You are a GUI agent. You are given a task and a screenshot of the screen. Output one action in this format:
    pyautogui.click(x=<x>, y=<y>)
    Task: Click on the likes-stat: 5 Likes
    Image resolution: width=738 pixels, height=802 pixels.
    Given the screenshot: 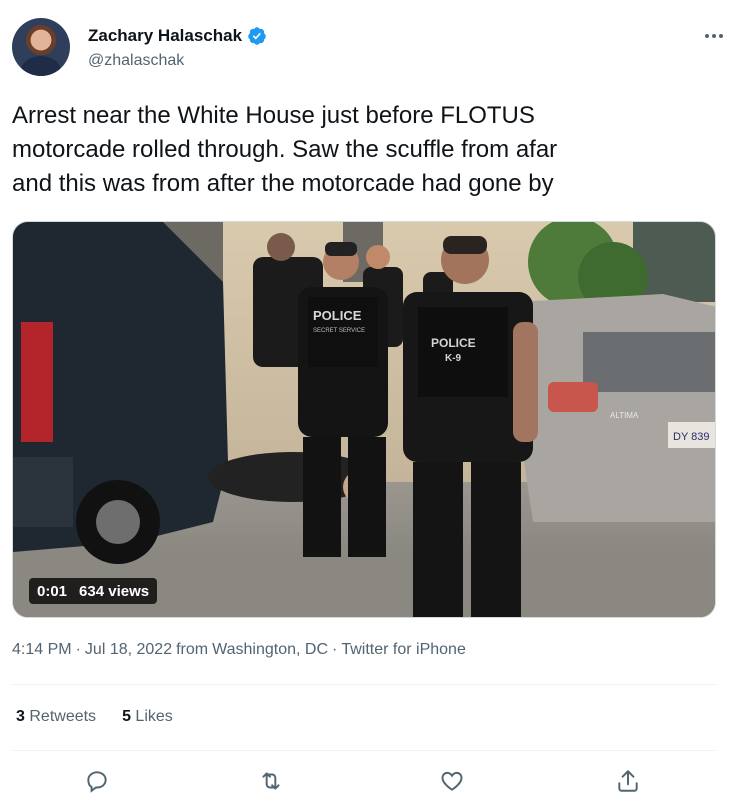 What is the action you would take?
    pyautogui.click(x=147, y=717)
    